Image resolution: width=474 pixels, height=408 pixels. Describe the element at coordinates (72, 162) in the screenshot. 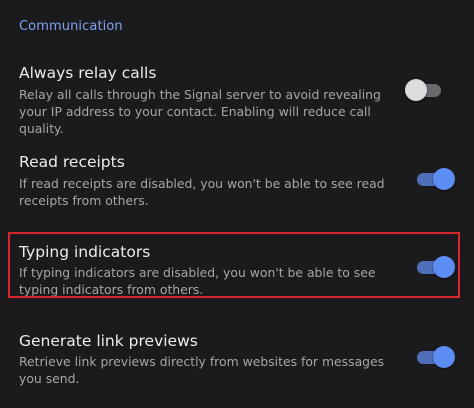

I see `setting-title: Read receipts` at that location.